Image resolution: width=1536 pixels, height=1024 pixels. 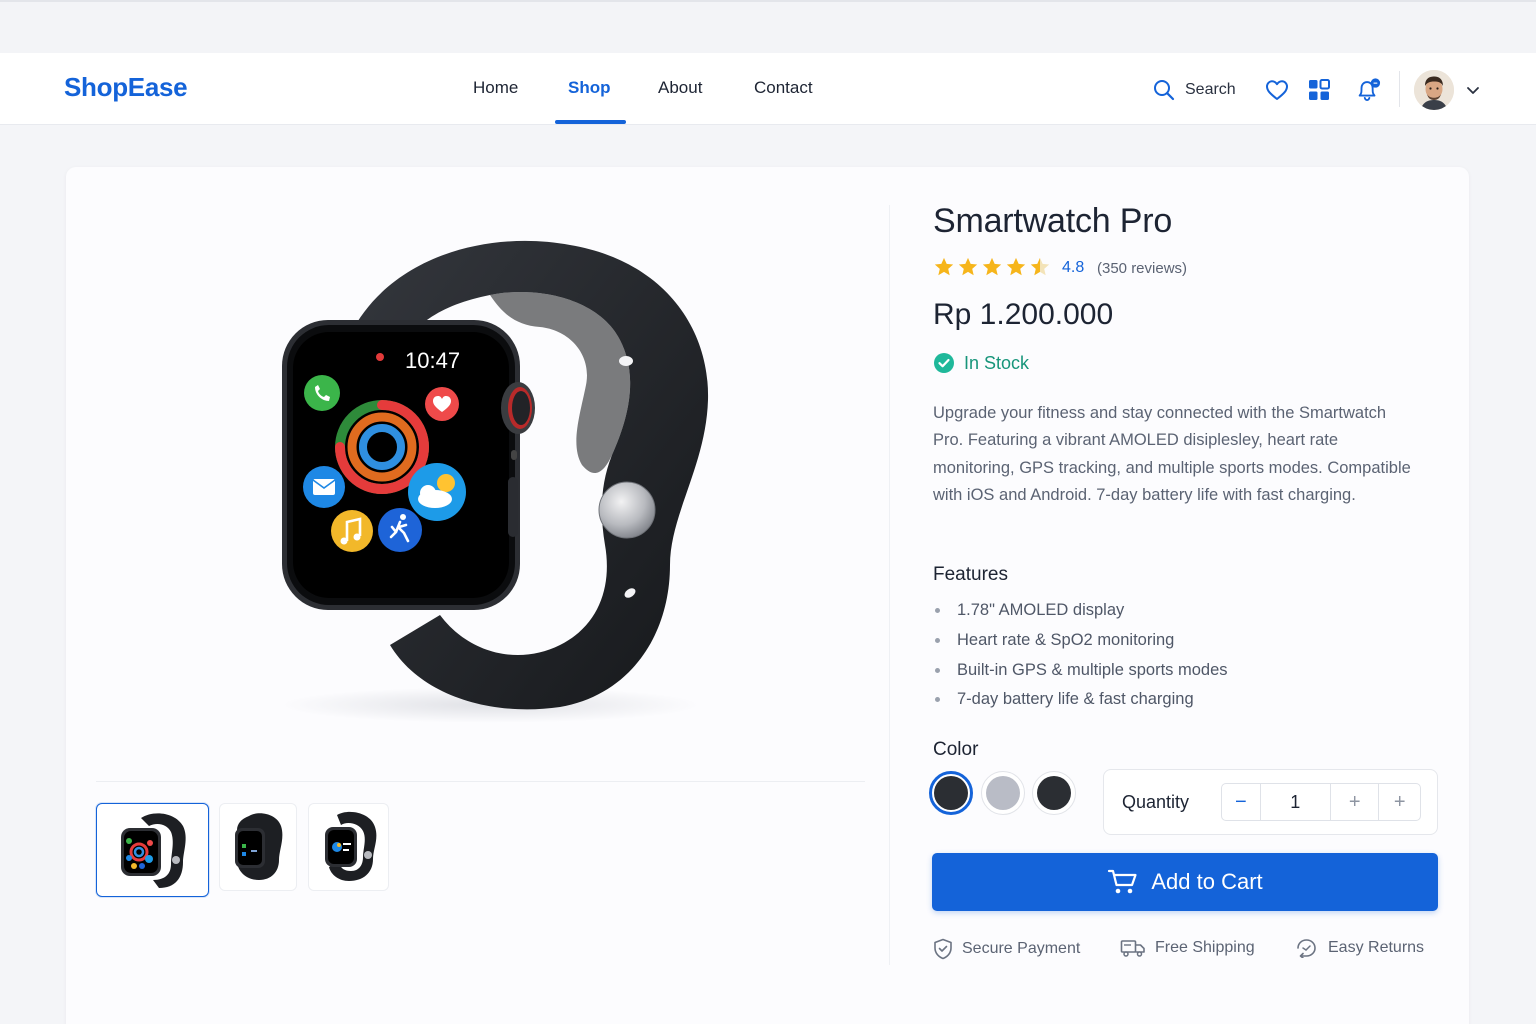 What do you see at coordinates (970, 574) in the screenshot?
I see `features-heading: Features` at bounding box center [970, 574].